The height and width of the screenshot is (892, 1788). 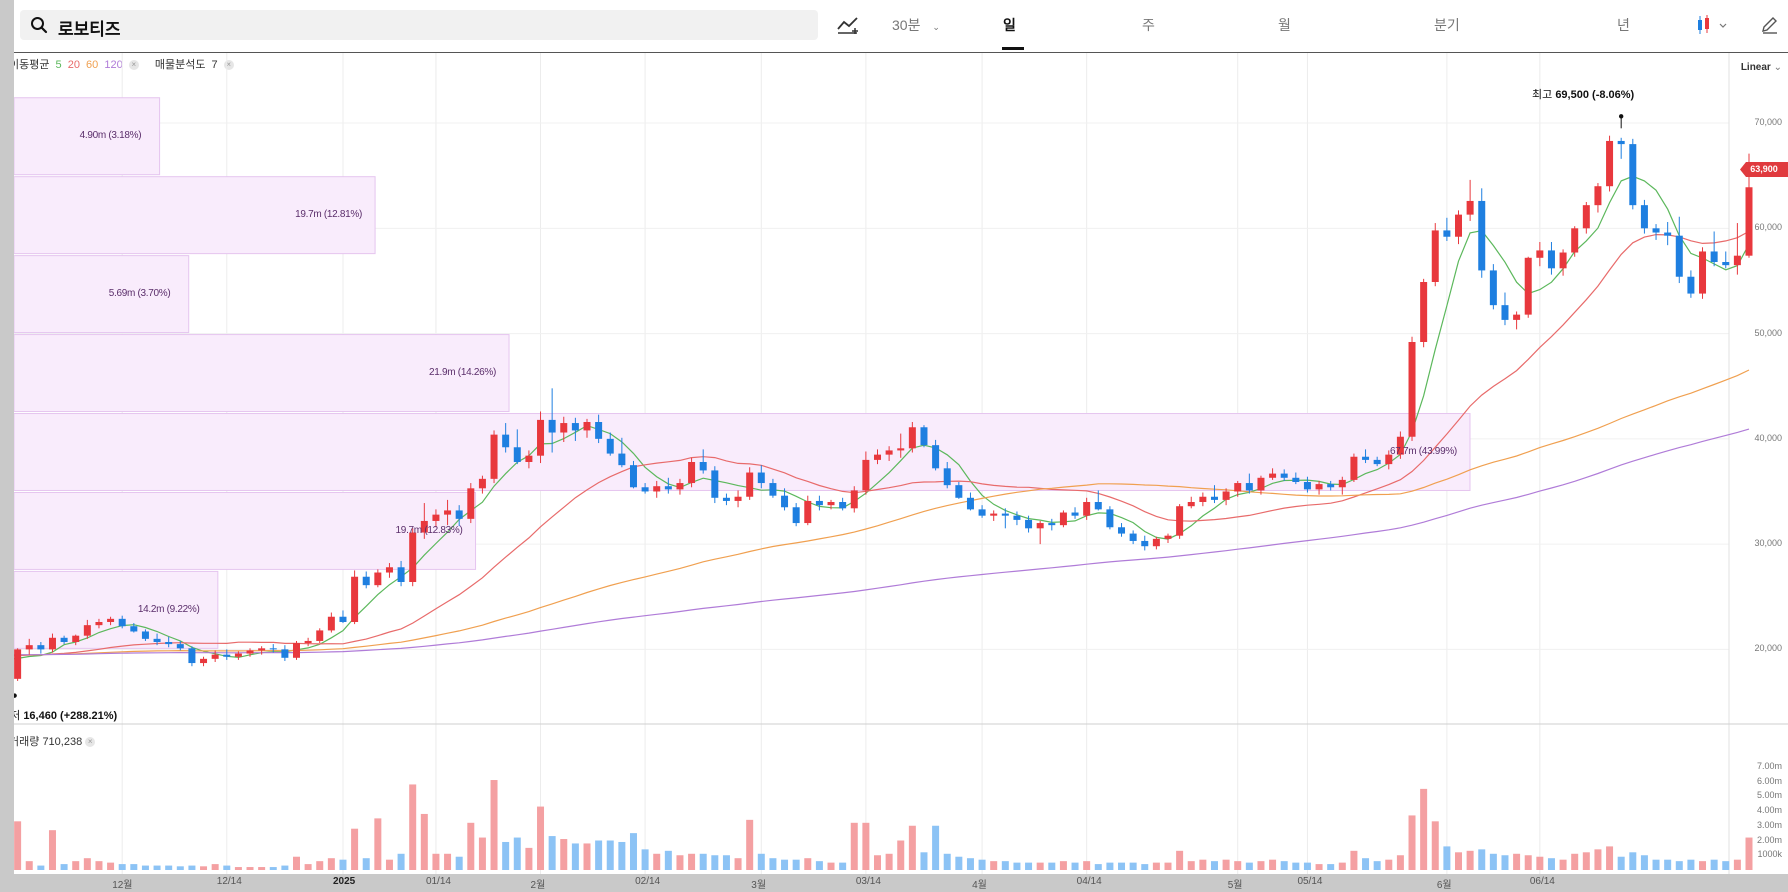 I want to click on x-tick-label: 2월, so click(x=538, y=885).